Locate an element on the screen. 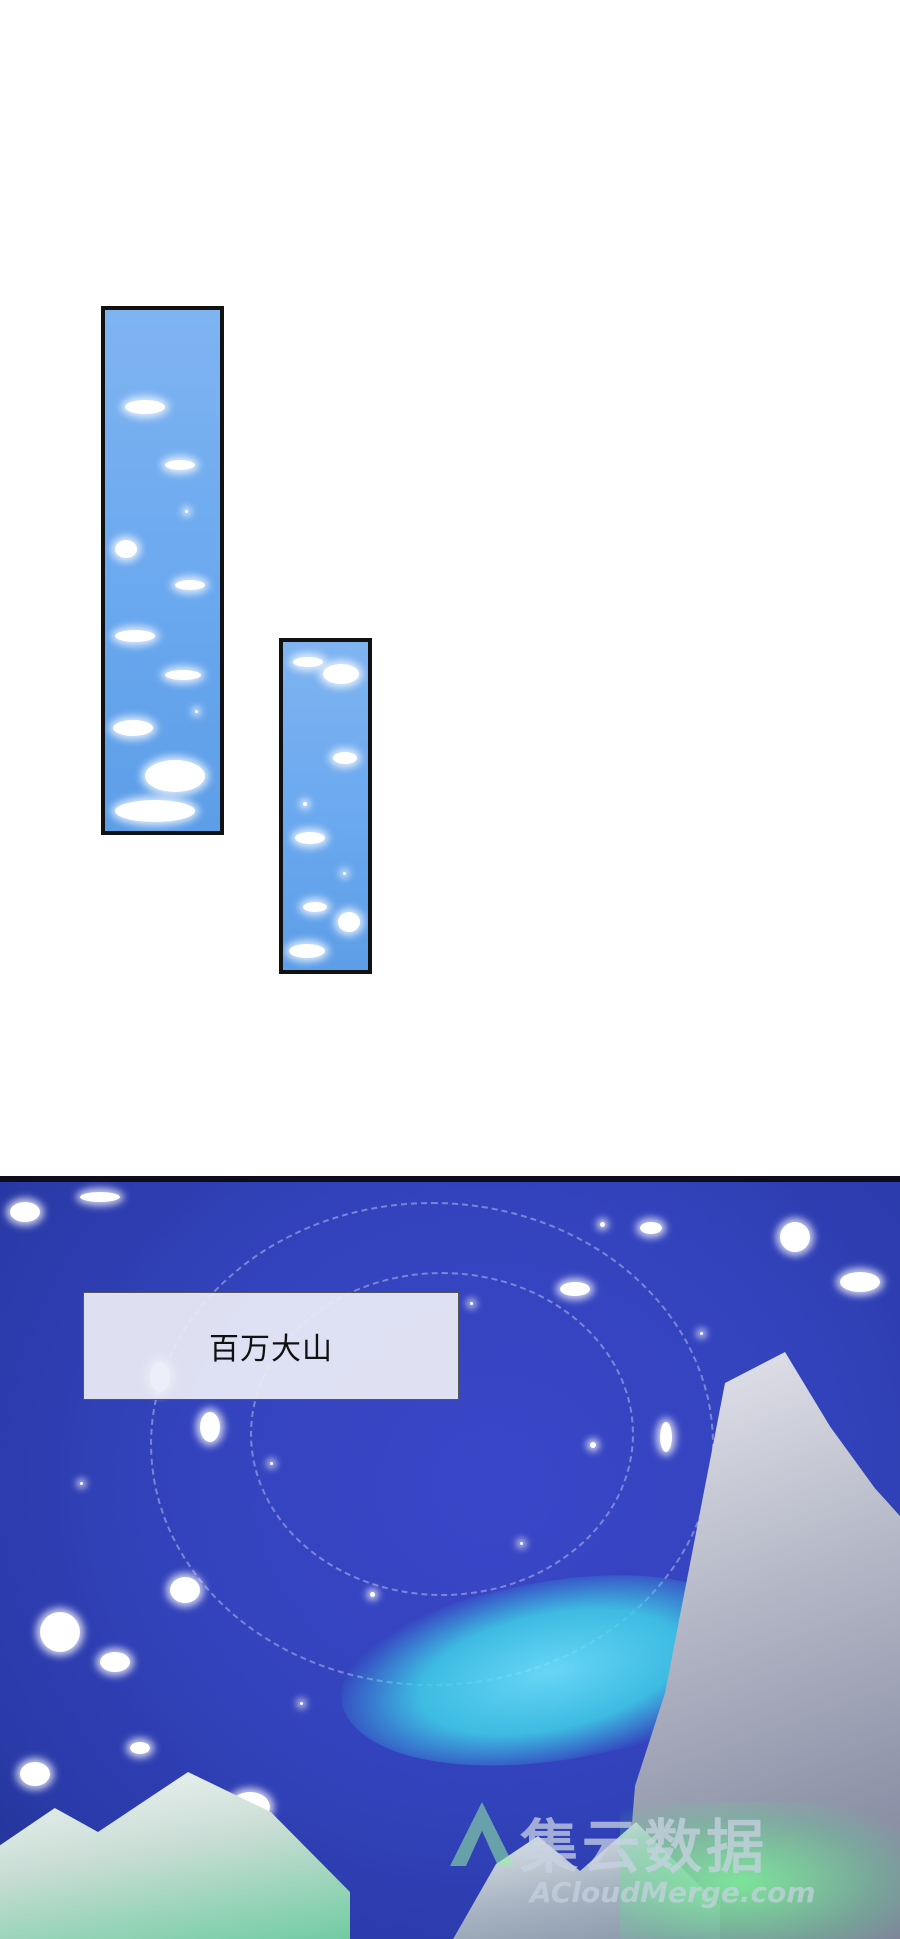 This screenshot has width=900, height=1939. watermark: 集云数据 ACloudMerge.com is located at coordinates (675, 1869).